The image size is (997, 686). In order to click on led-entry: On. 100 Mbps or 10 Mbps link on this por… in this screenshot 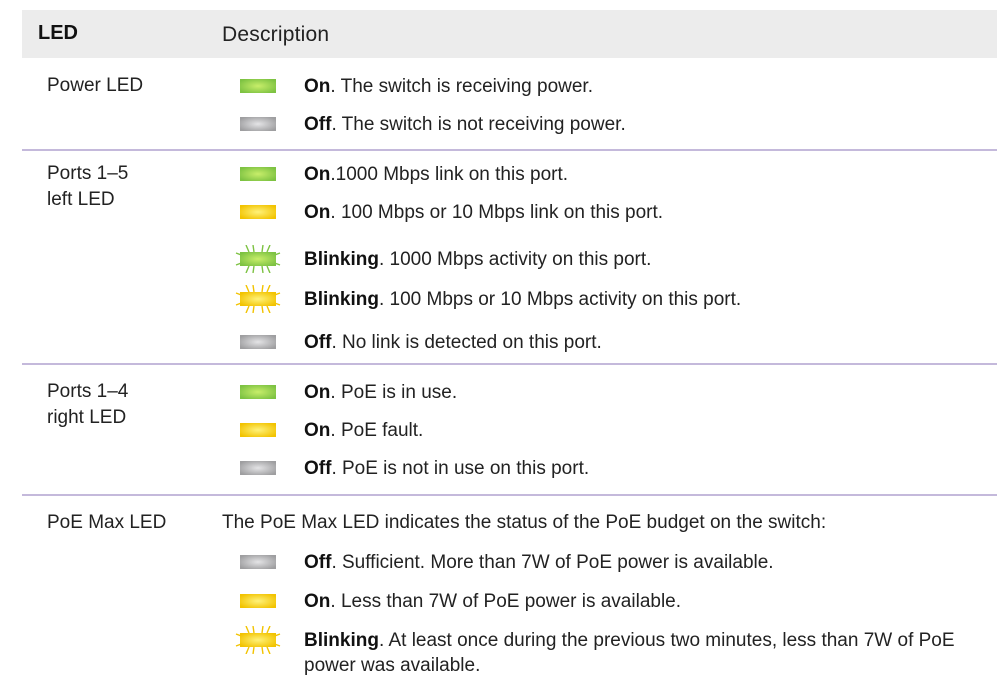, I will do `click(604, 212)`.